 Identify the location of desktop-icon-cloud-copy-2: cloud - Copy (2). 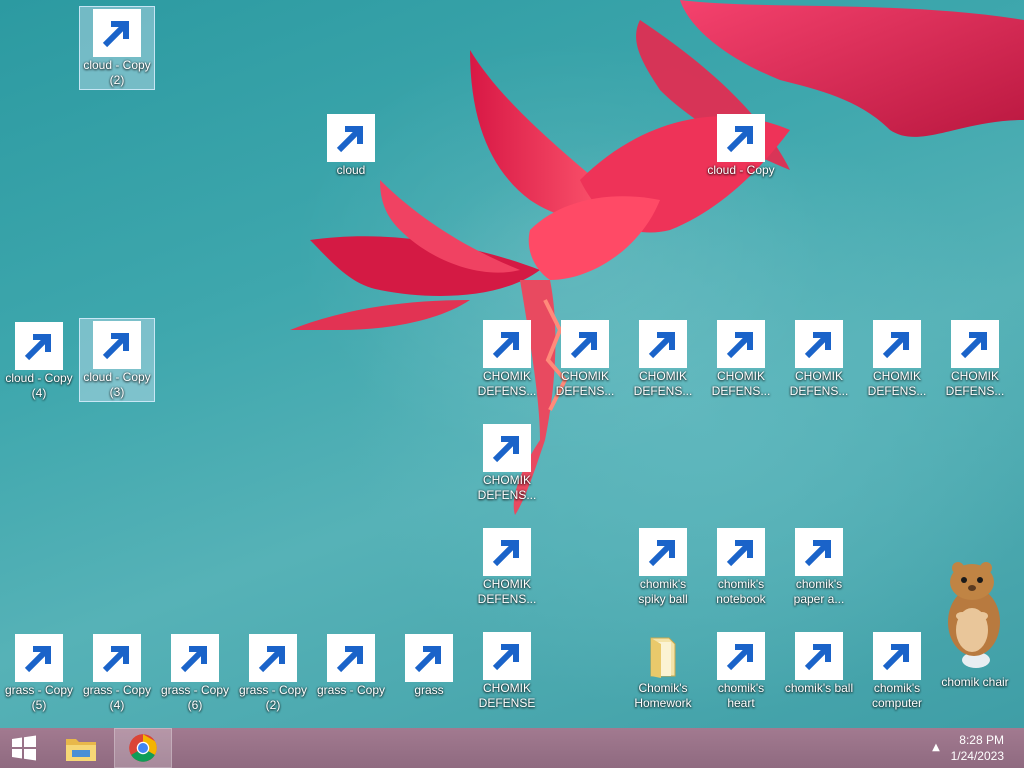
(117, 48).